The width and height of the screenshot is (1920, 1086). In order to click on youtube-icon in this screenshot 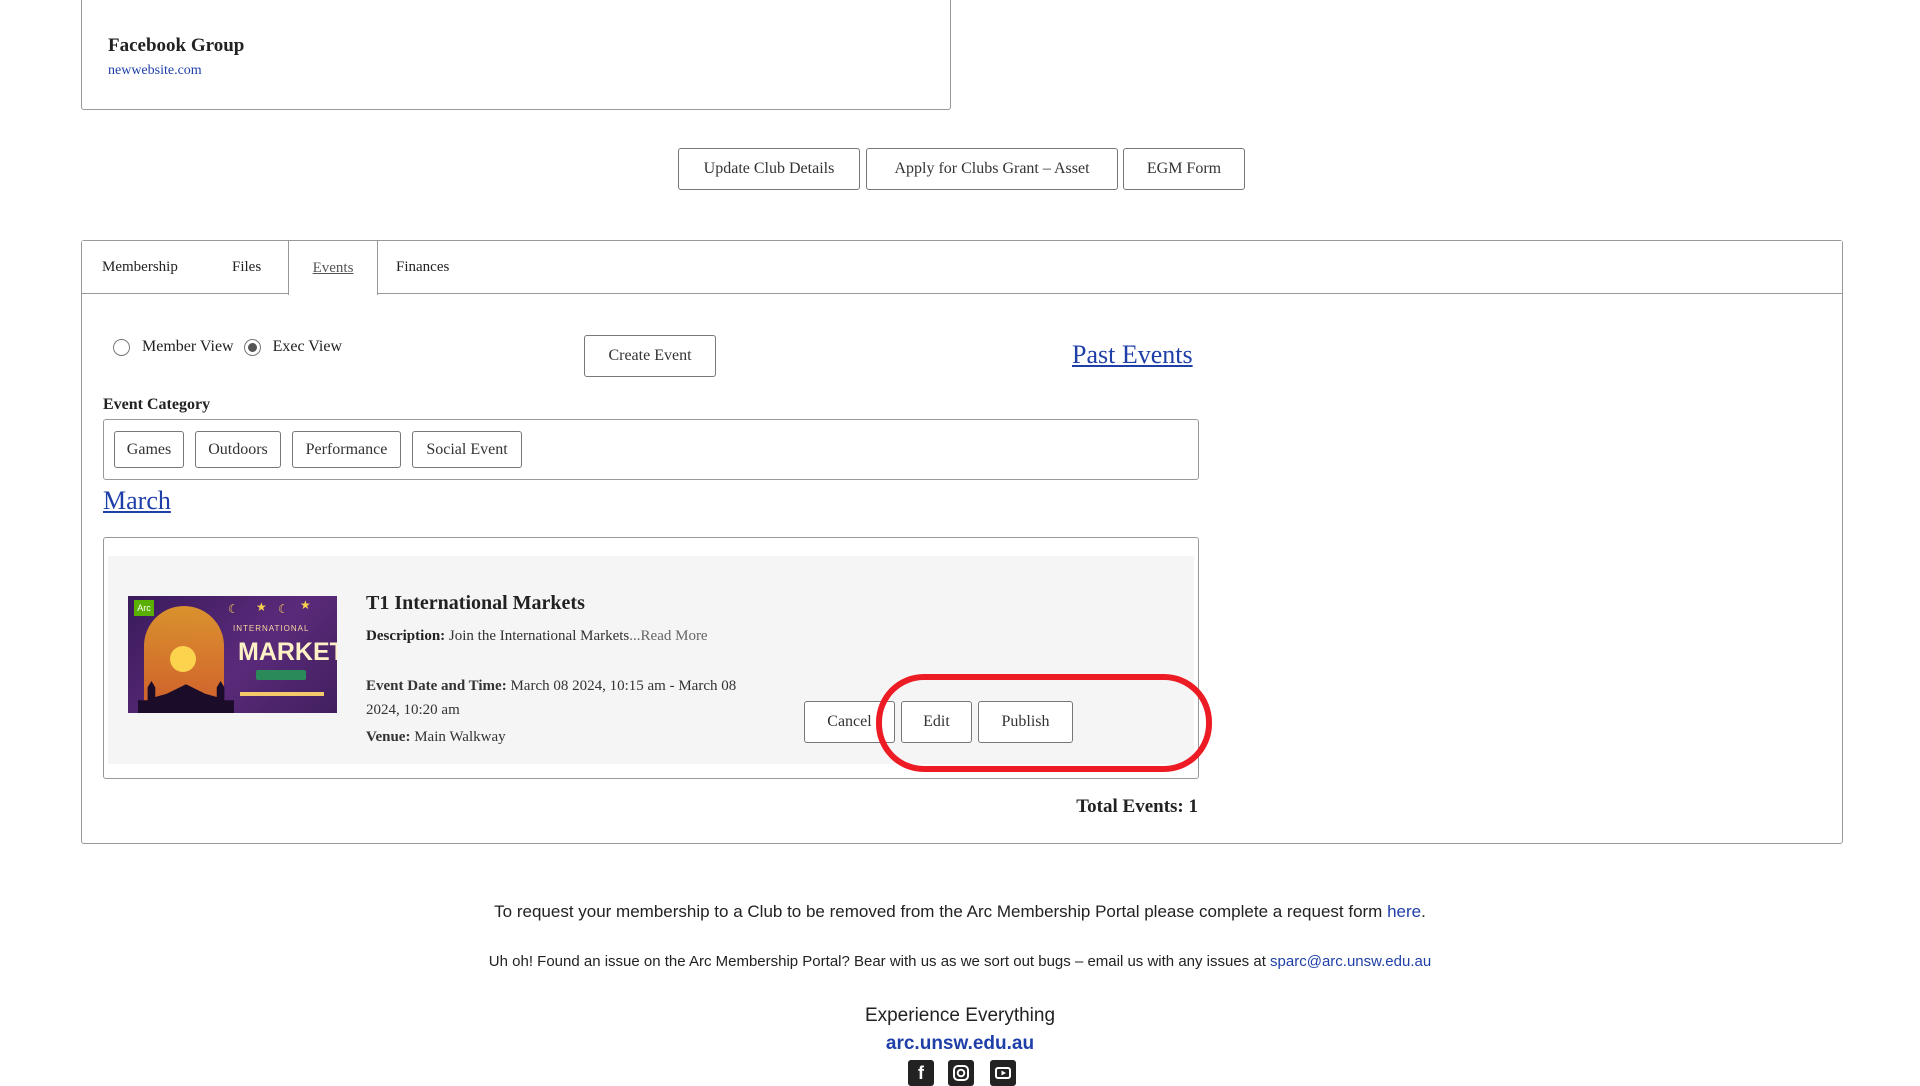, I will do `click(1003, 1073)`.